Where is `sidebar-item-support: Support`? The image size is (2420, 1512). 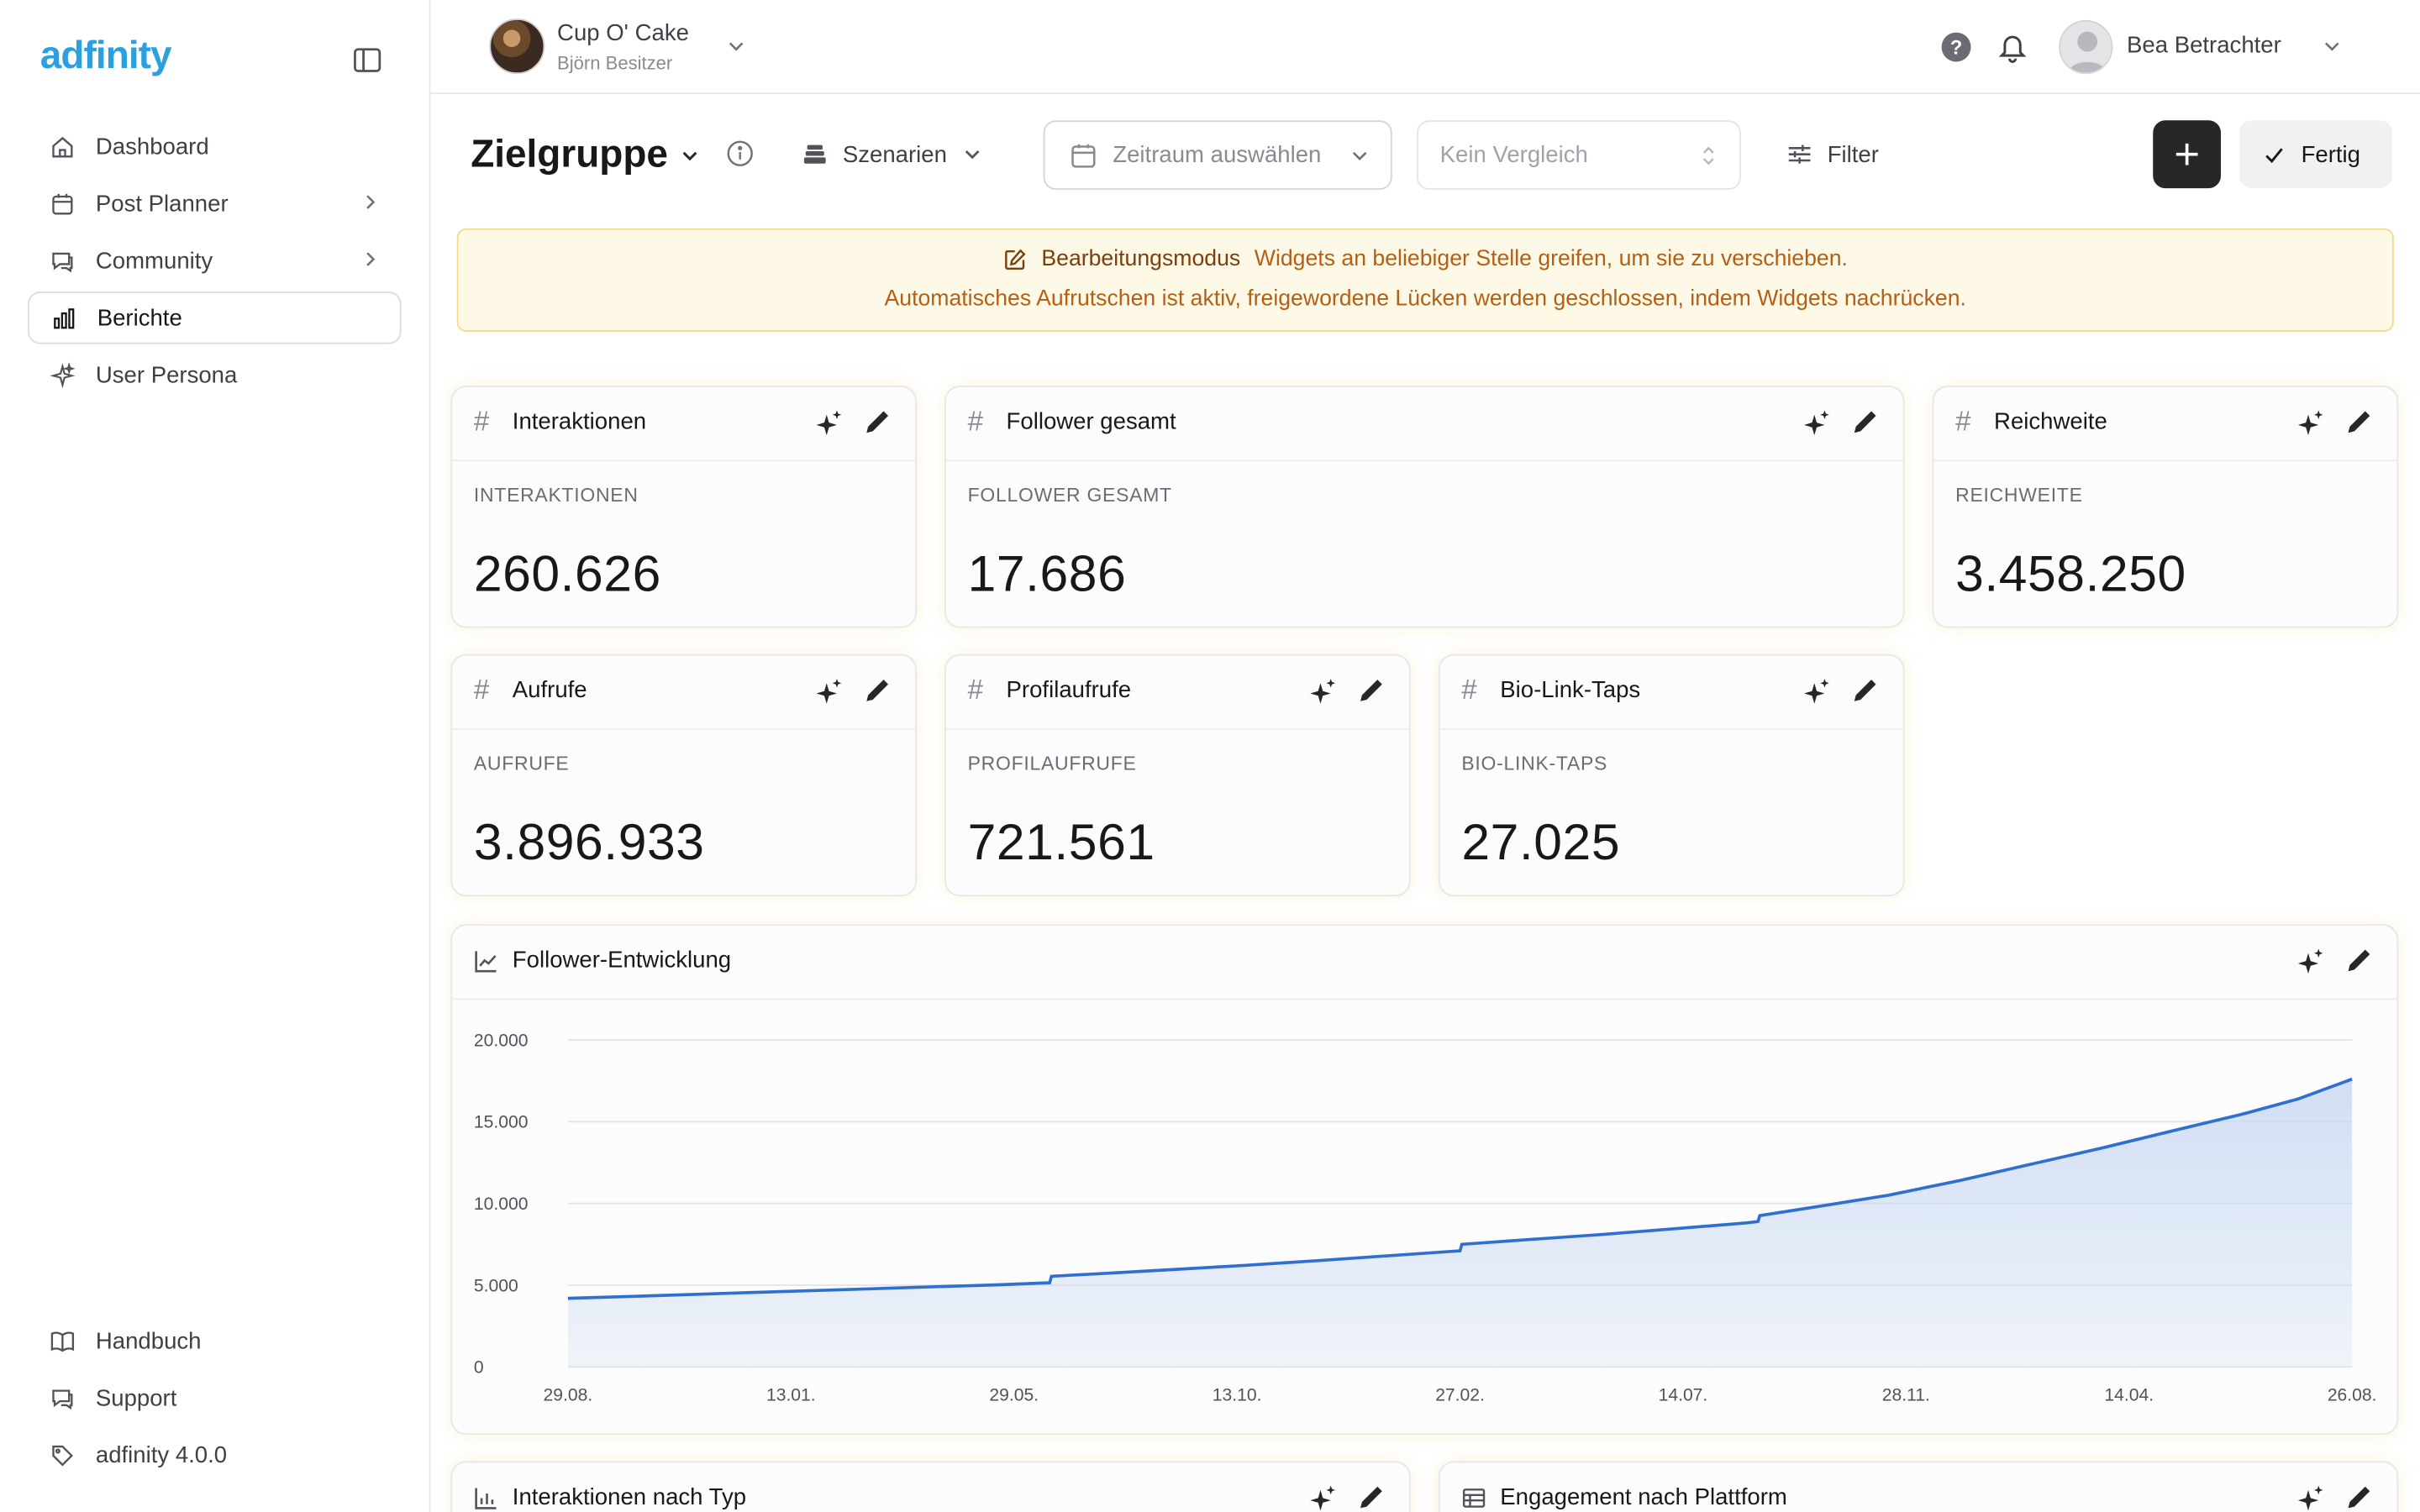 sidebar-item-support: Support is located at coordinates (214, 1398).